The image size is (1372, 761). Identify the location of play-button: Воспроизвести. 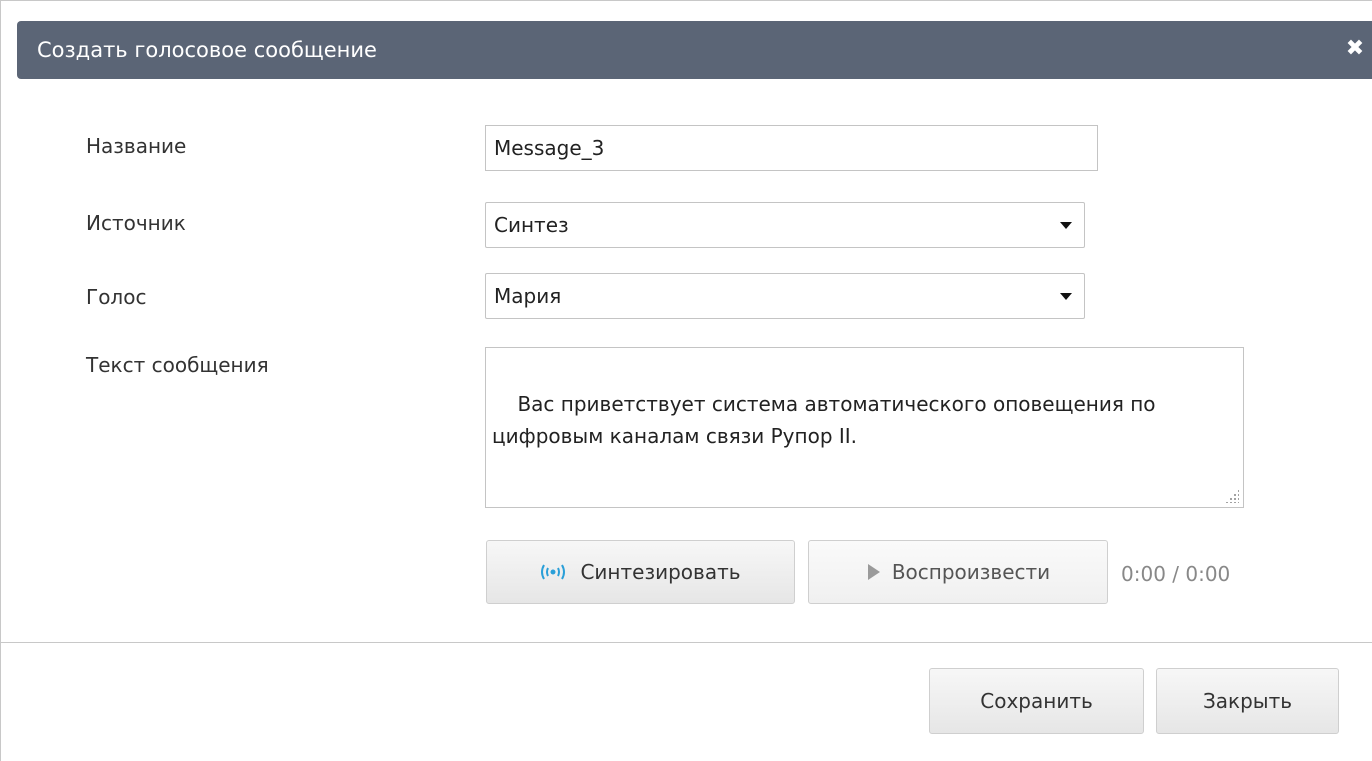
(958, 572).